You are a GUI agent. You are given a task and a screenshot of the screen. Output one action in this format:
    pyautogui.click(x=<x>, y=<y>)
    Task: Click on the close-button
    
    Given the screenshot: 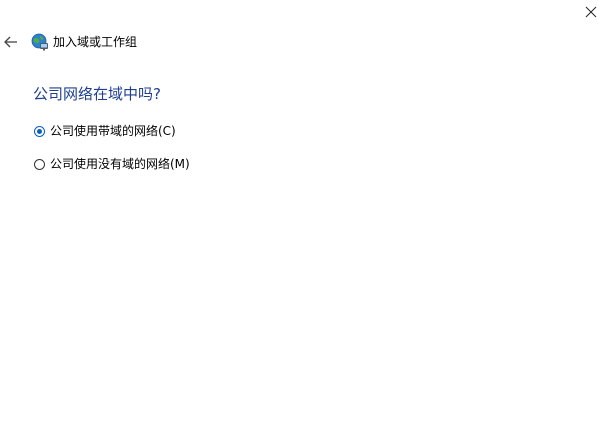 What is the action you would take?
    pyautogui.click(x=591, y=12)
    